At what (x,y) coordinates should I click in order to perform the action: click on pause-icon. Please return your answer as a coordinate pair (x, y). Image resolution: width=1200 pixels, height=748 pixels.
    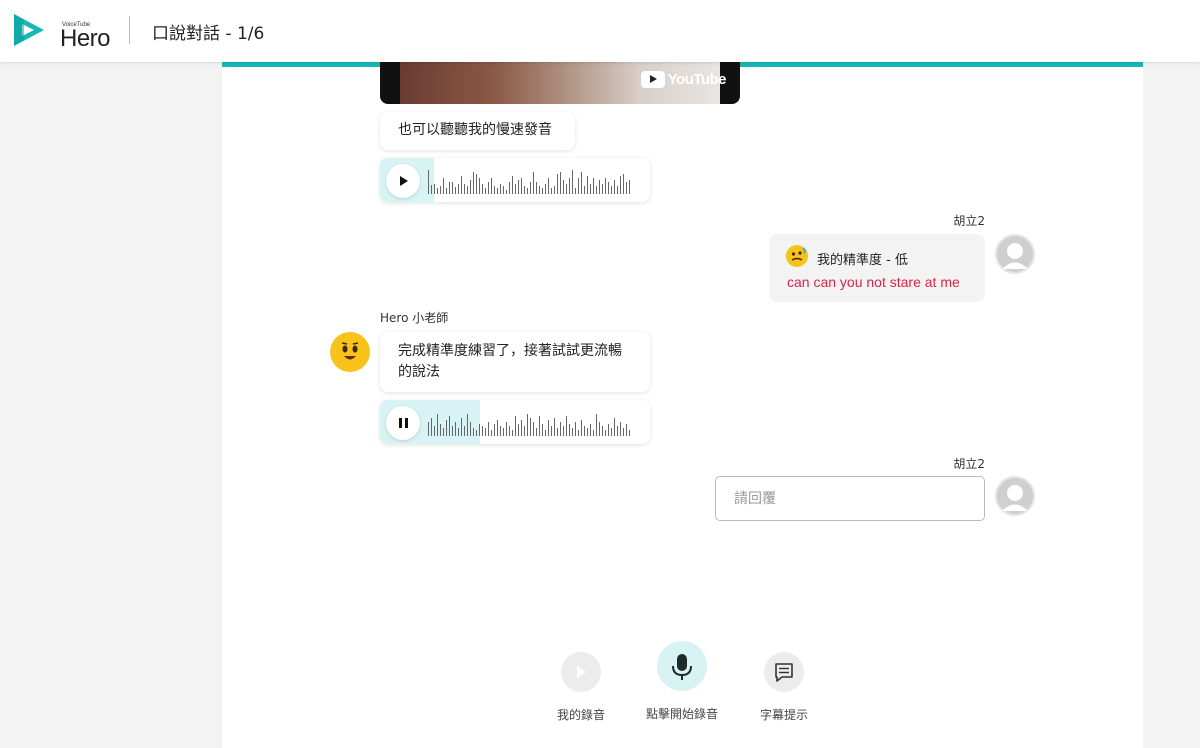
    Looking at the image, I should click on (403, 423).